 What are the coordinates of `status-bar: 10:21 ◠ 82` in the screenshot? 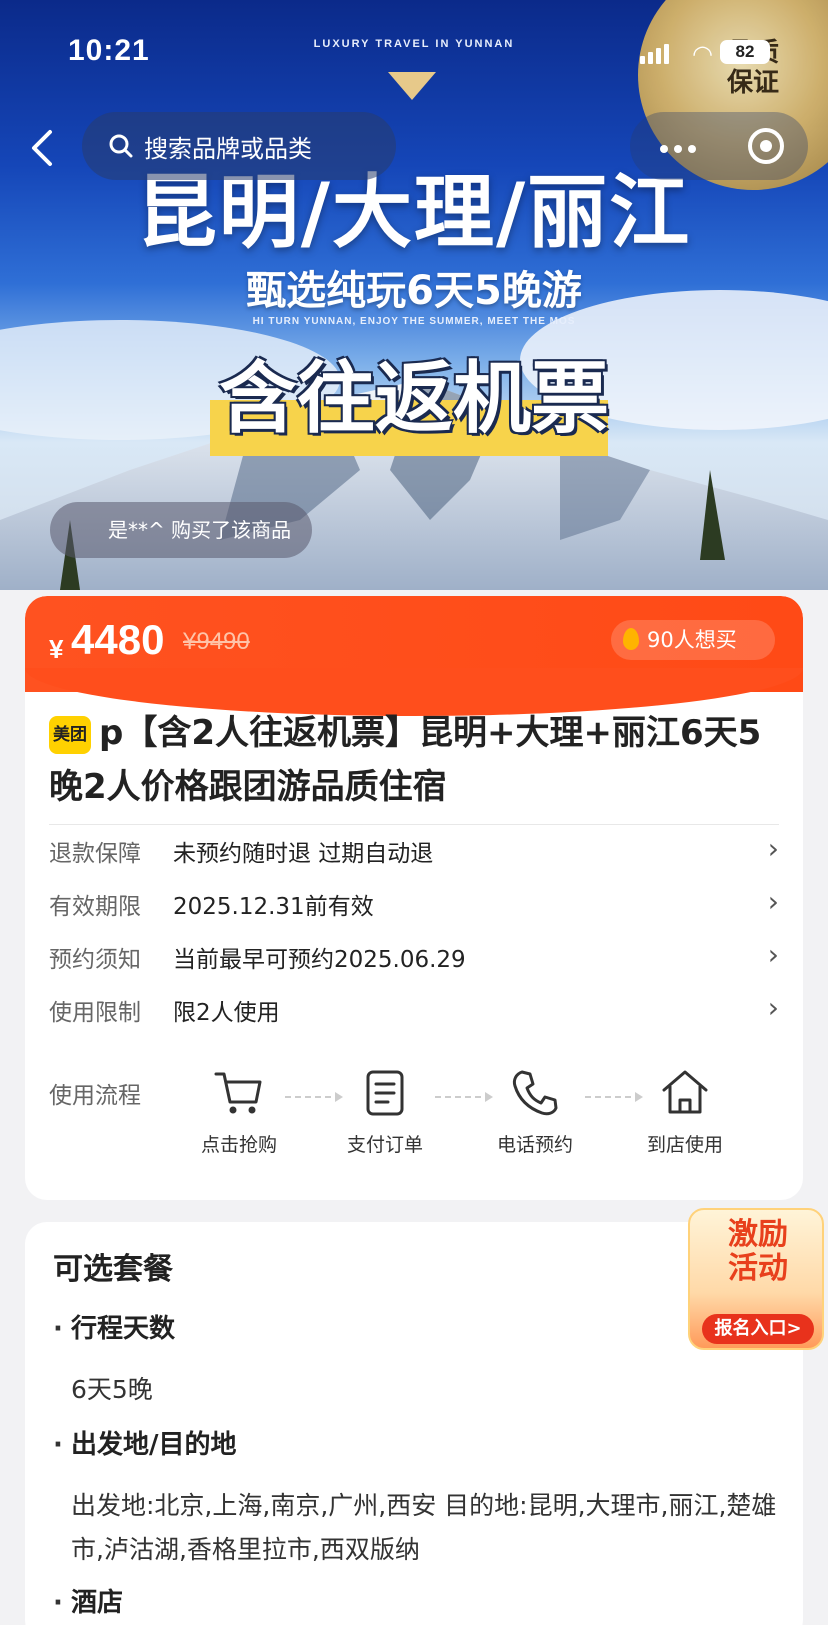 It's located at (414, 50).